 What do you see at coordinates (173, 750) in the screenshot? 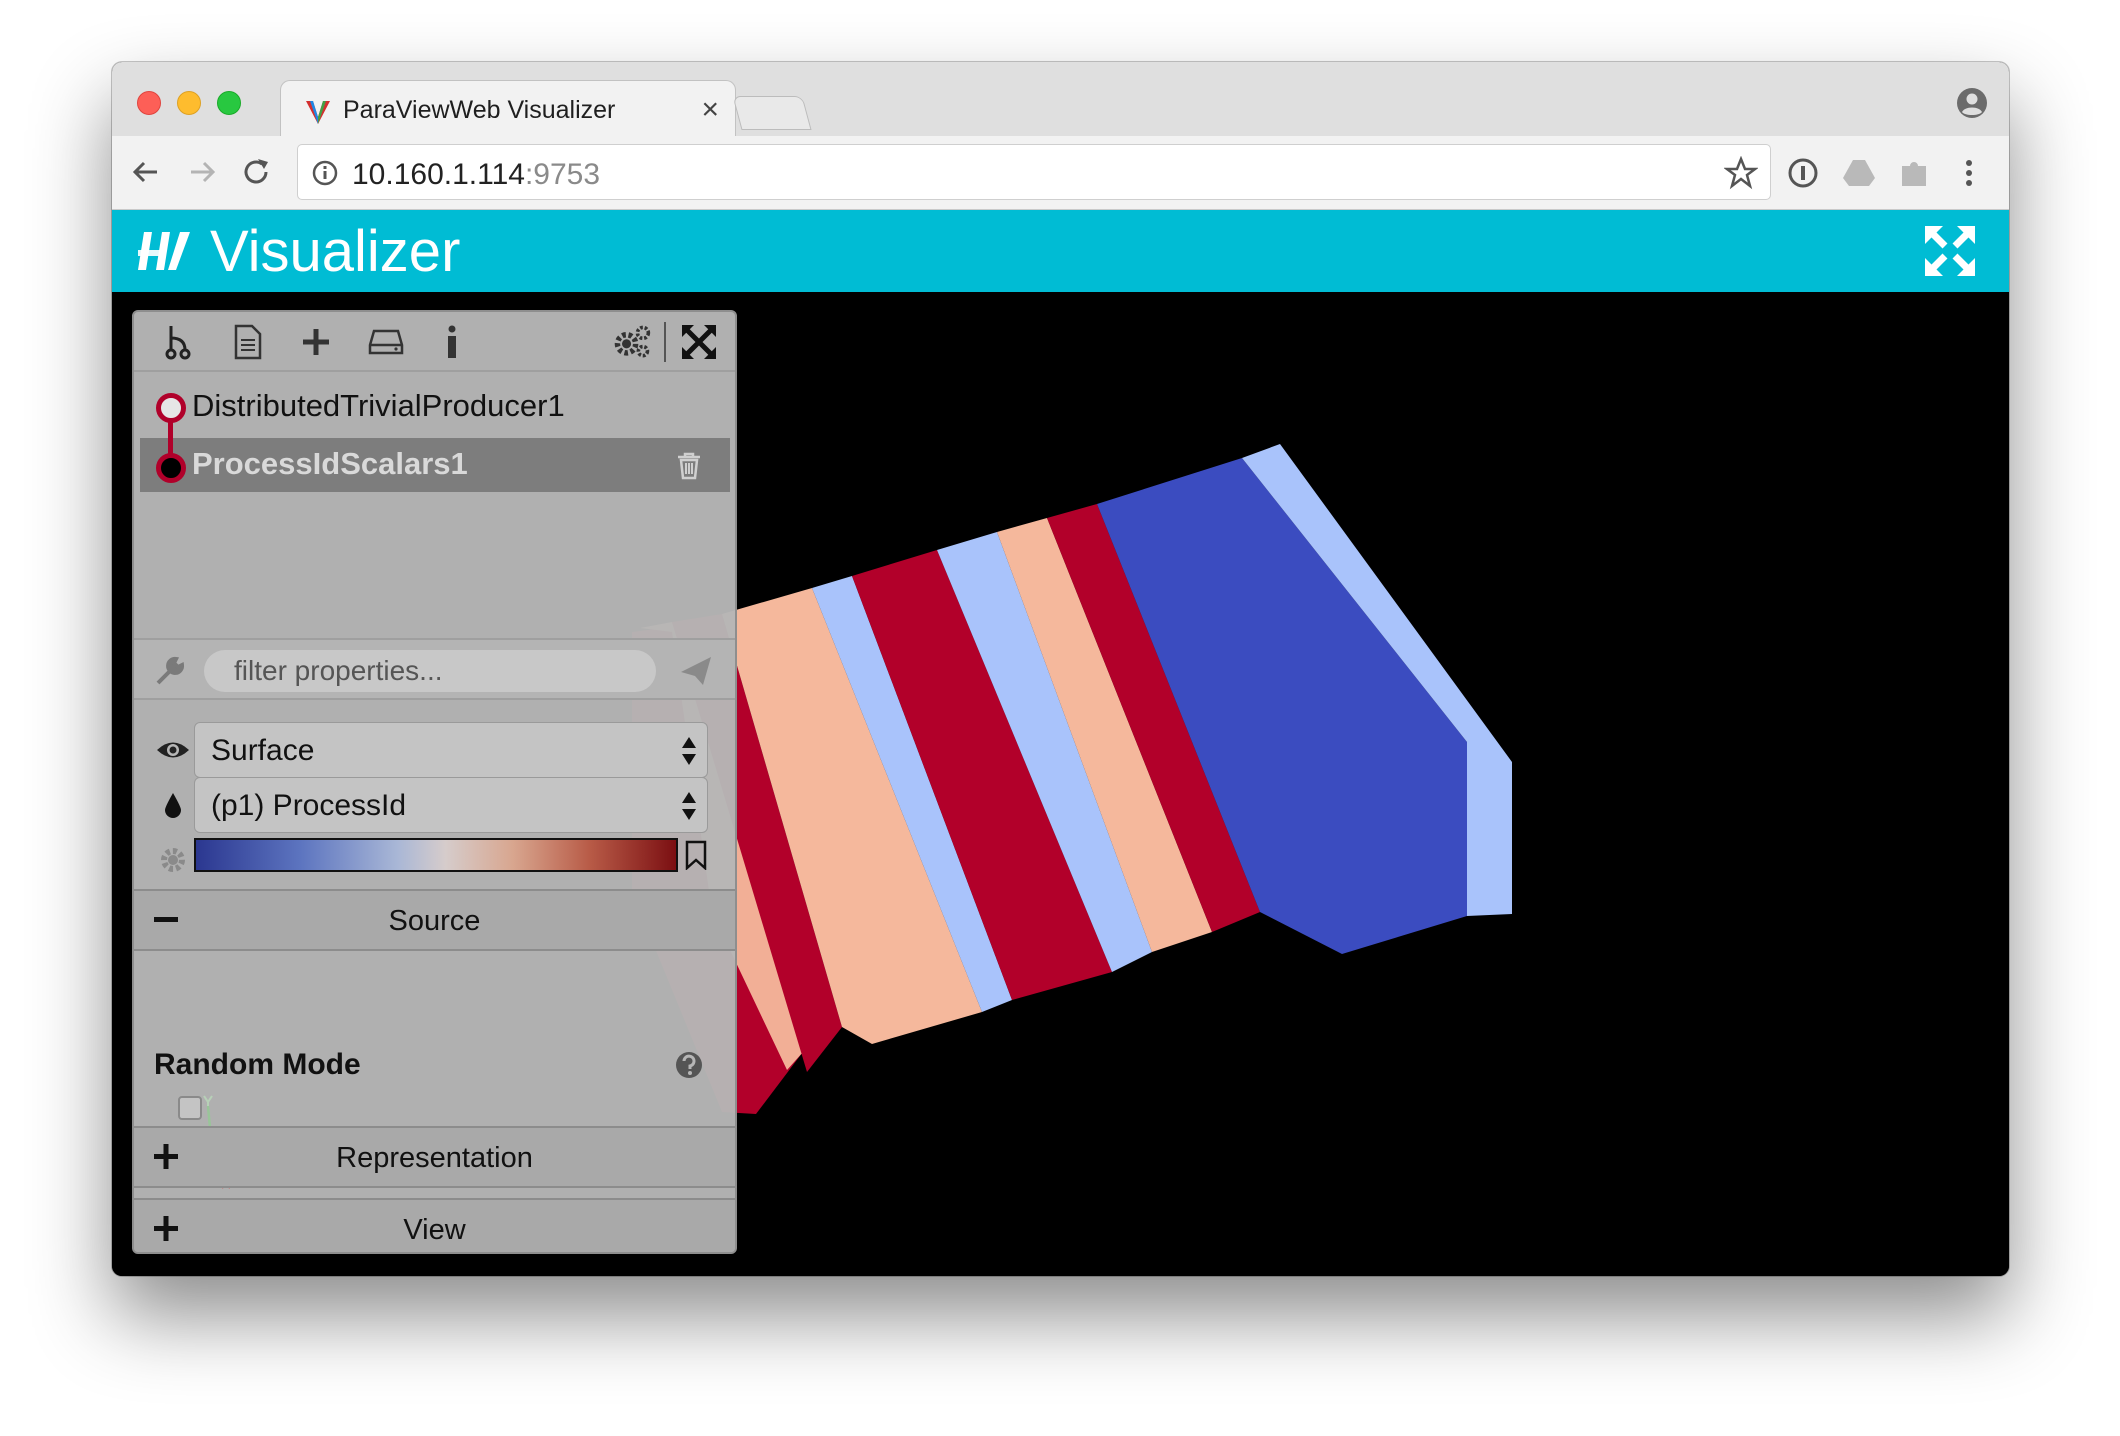
I see `eye-icon` at bounding box center [173, 750].